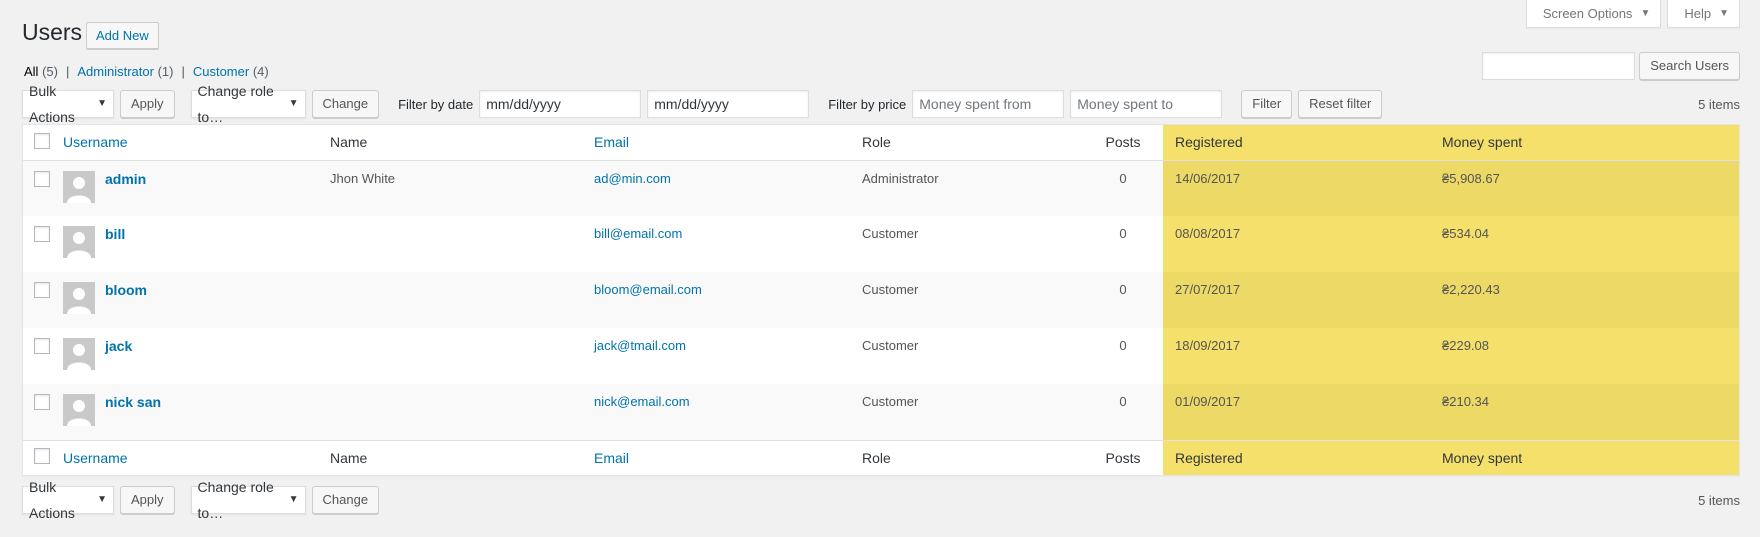  I want to click on reset-filter-button: Reset filter, so click(1340, 104).